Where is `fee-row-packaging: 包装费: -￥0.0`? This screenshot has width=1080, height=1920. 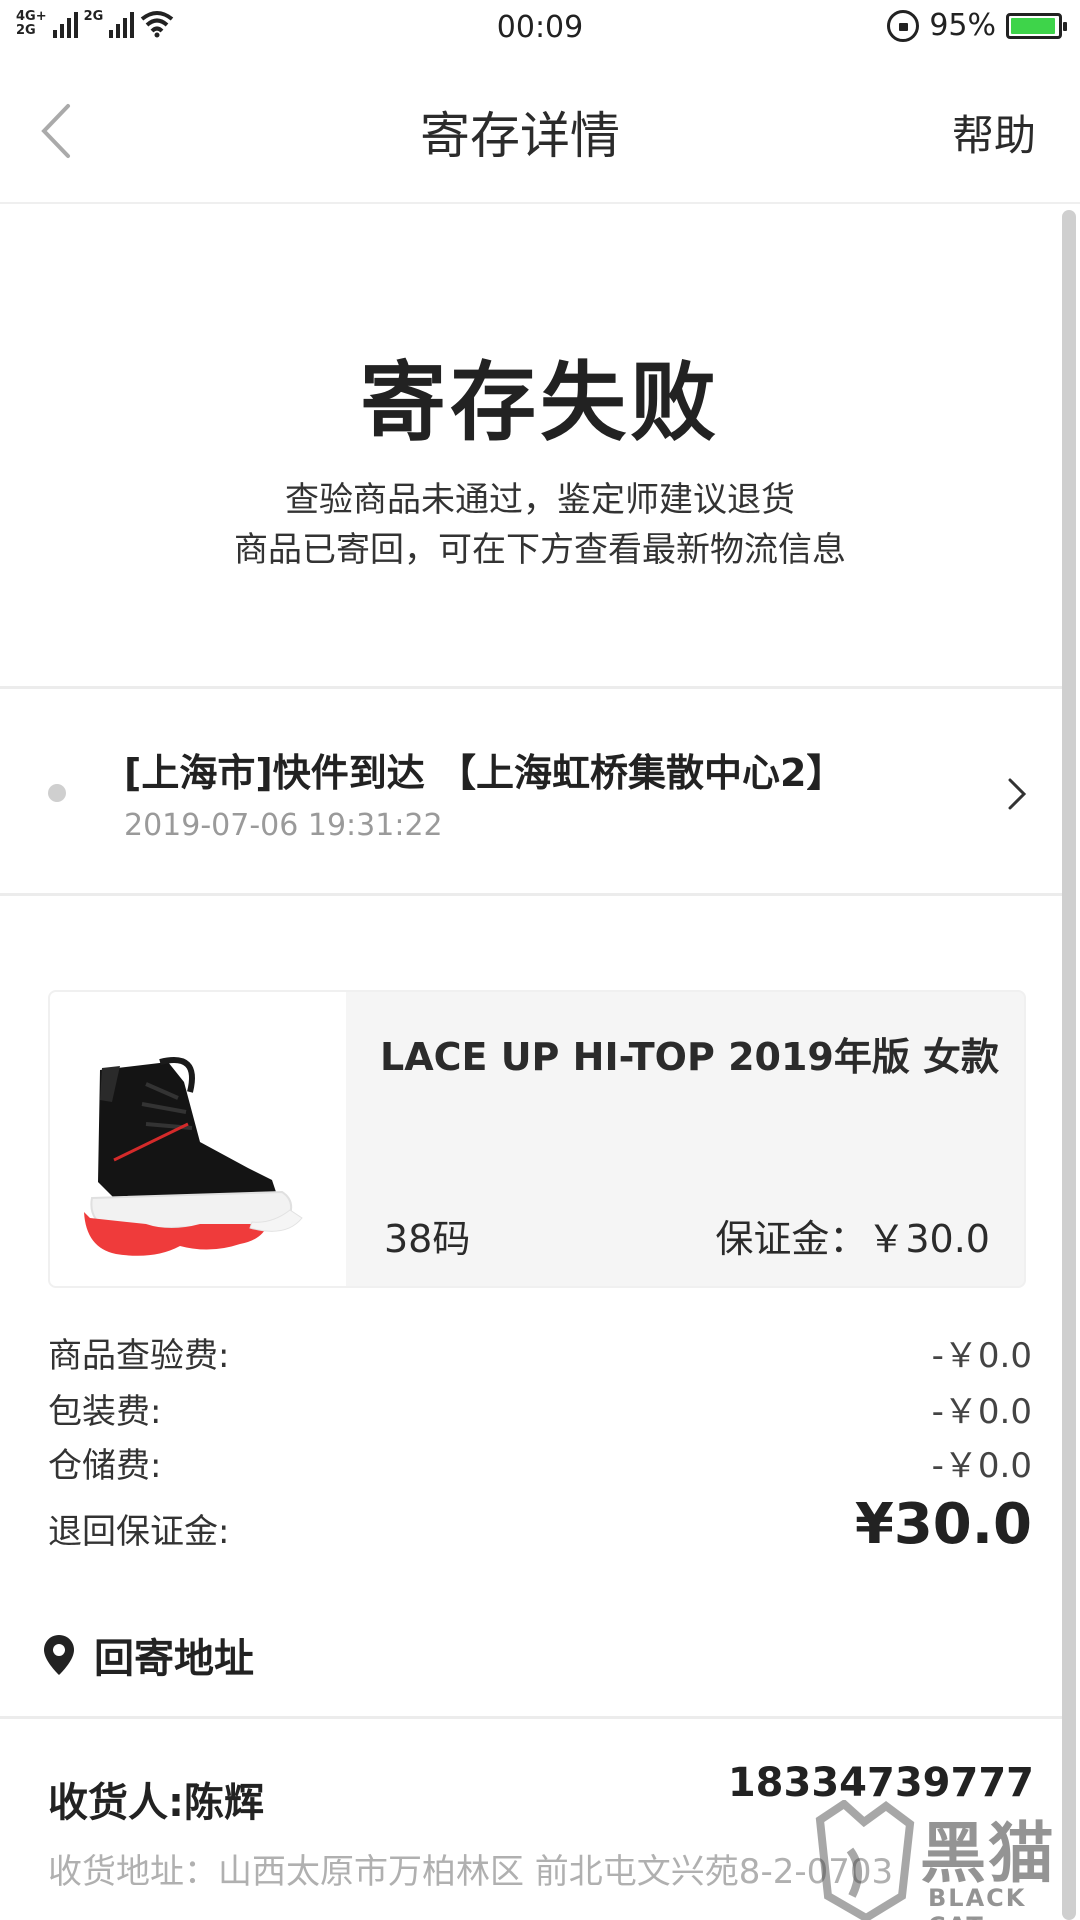 fee-row-packaging: 包装费: -￥0.0 is located at coordinates (540, 1408).